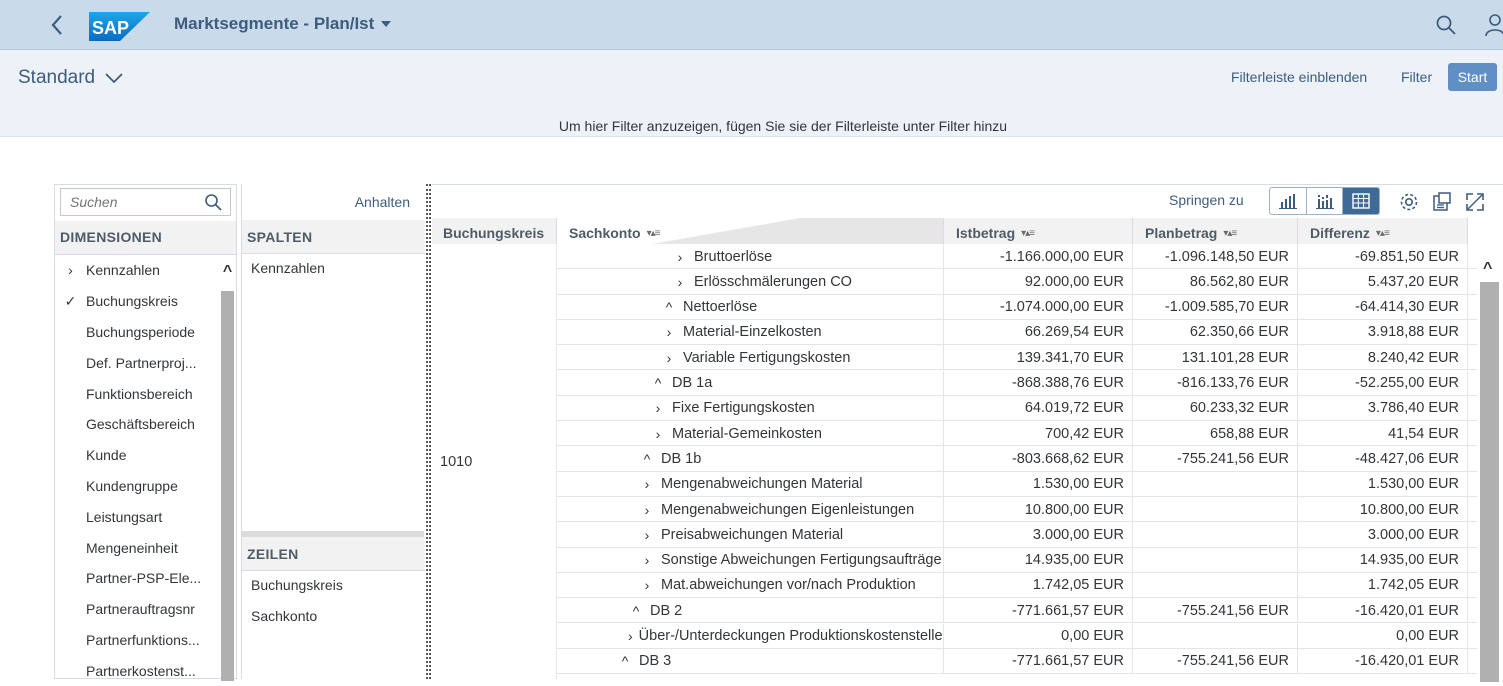  What do you see at coordinates (750, 484) in the screenshot?
I see `account-cell: › Mengenabweichungen Material` at bounding box center [750, 484].